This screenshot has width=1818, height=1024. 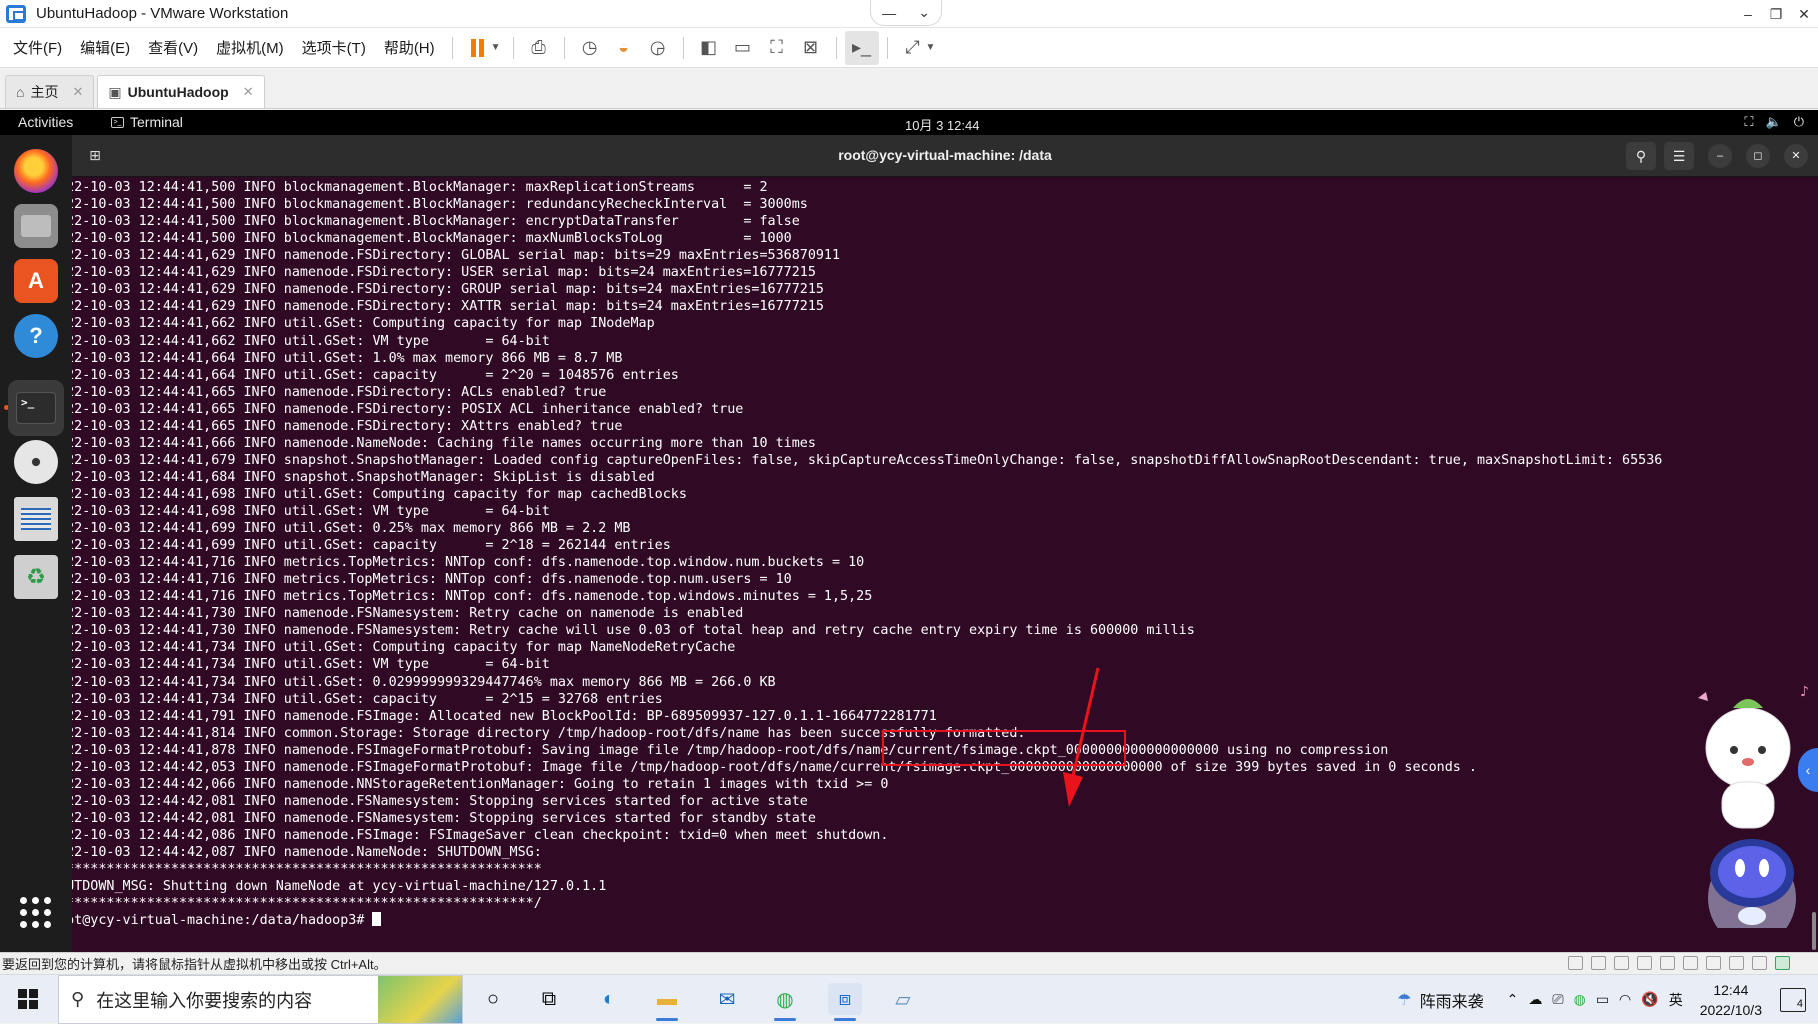 What do you see at coordinates (709, 48) in the screenshot?
I see `show-library-button: ◧` at bounding box center [709, 48].